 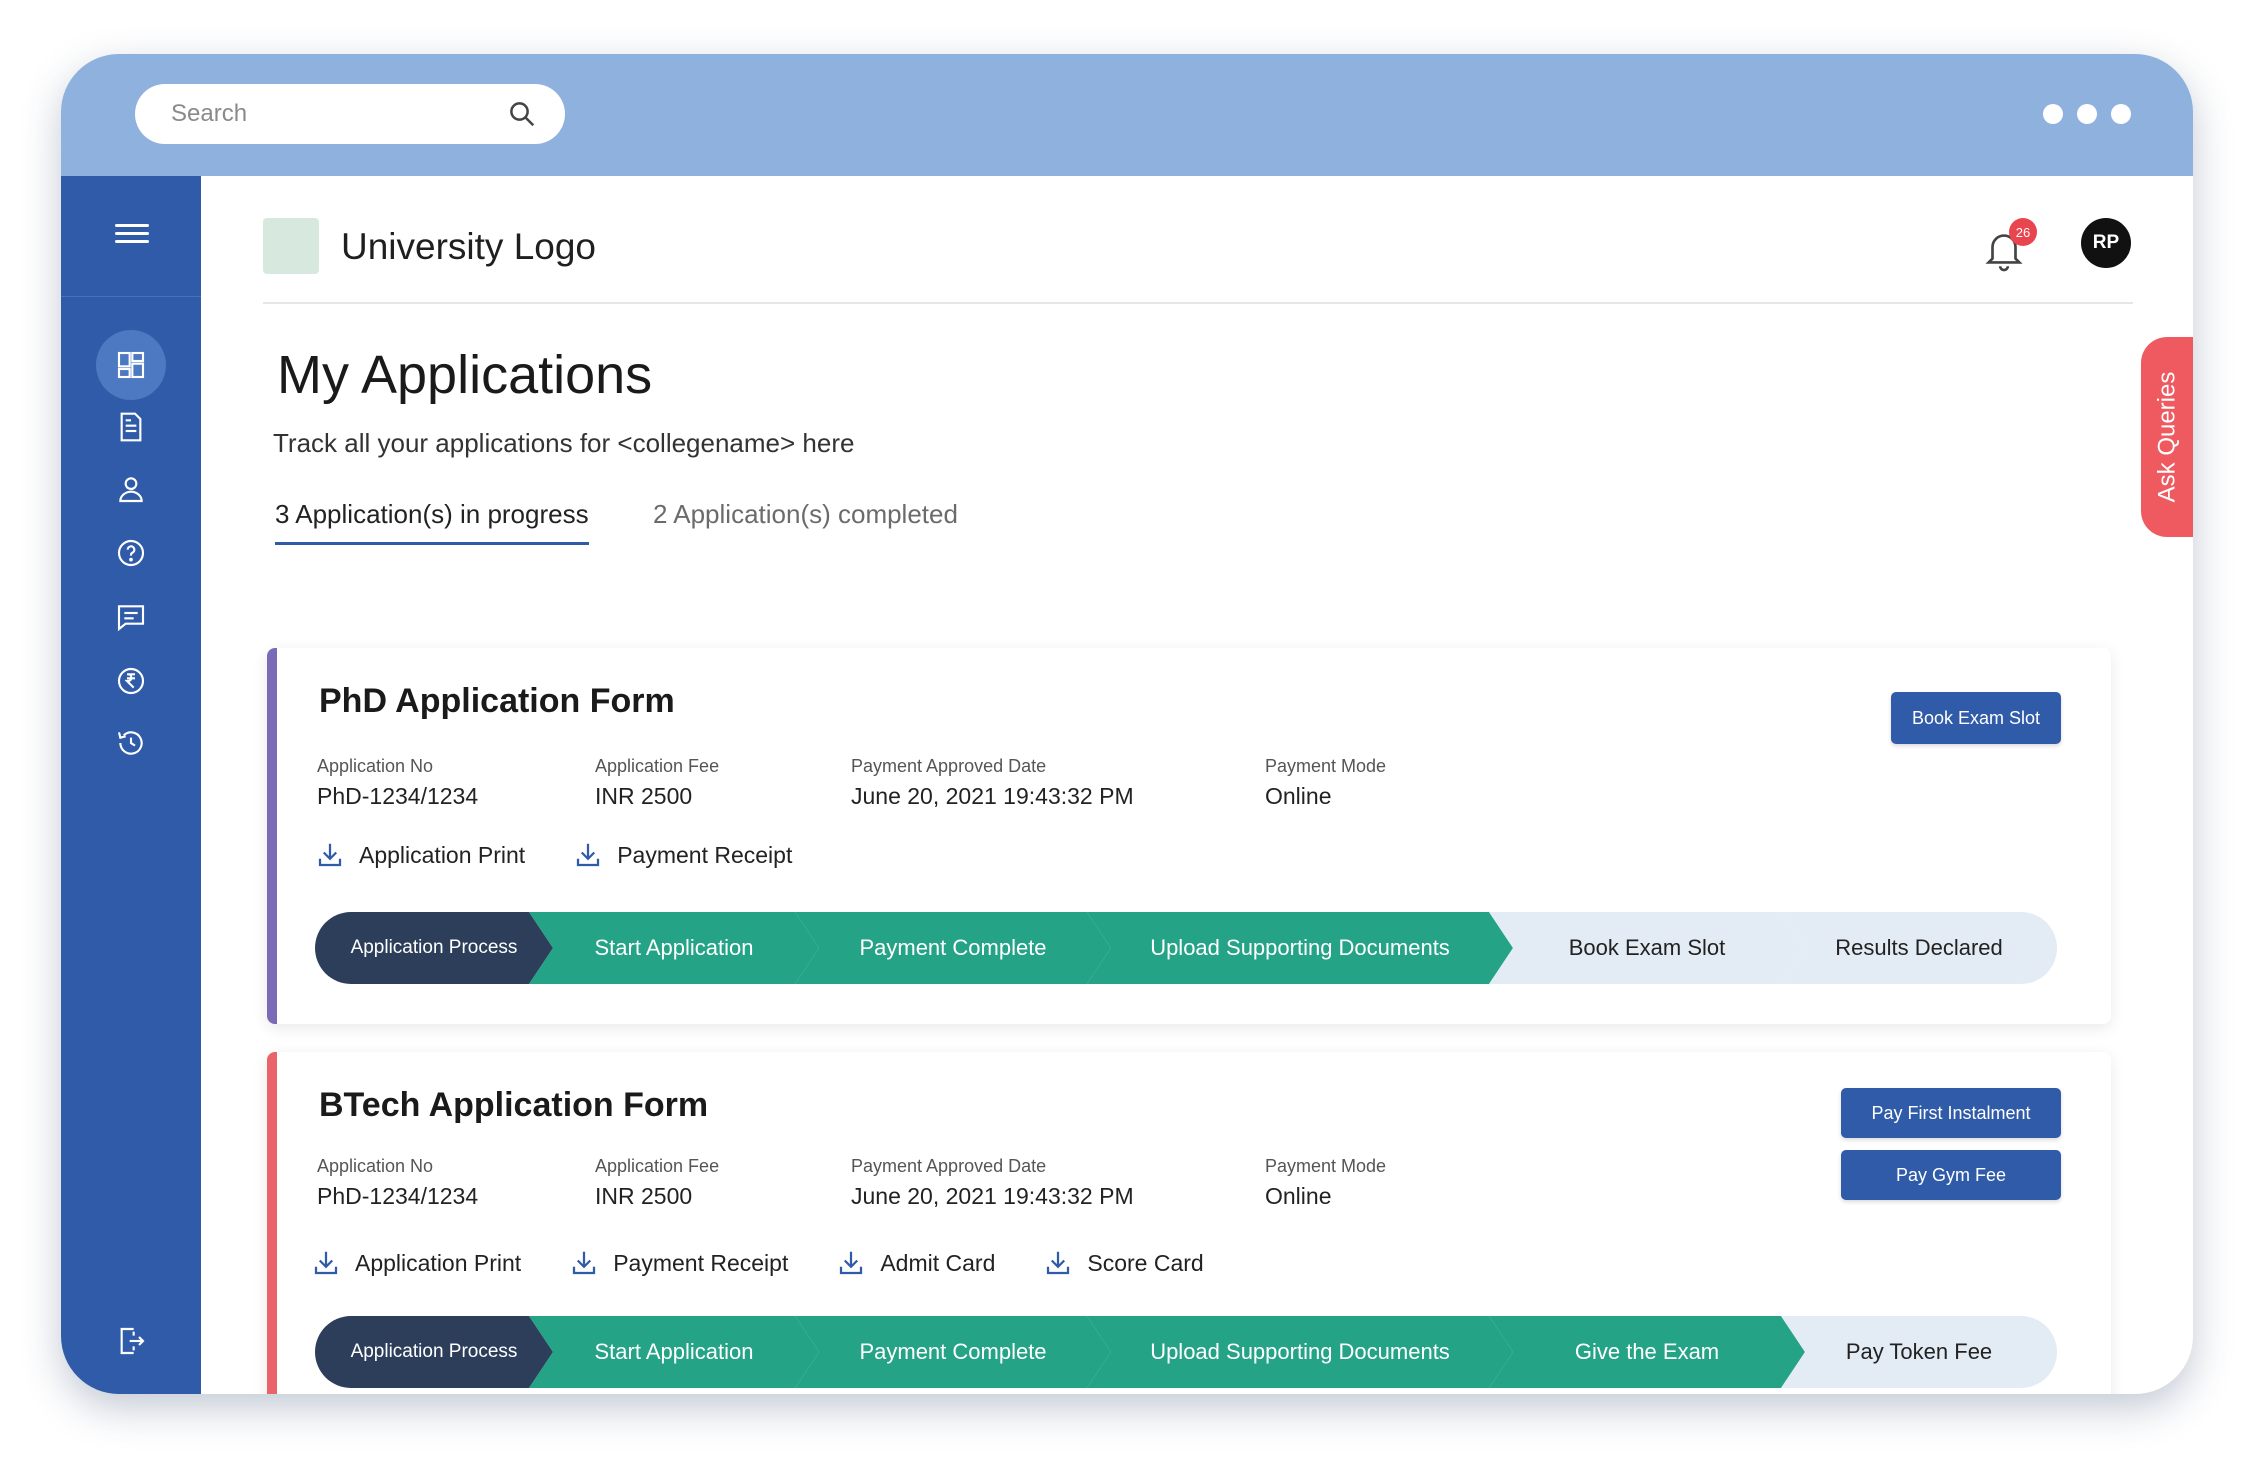 What do you see at coordinates (674, 948) in the screenshot?
I see `step-start-application: Start Application` at bounding box center [674, 948].